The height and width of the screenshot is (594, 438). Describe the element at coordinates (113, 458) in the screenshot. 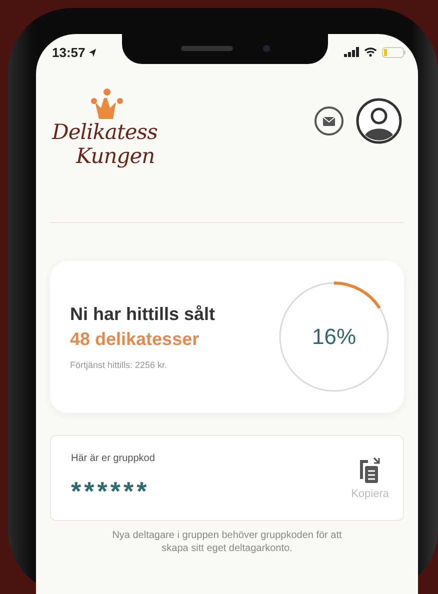

I see `group-code-label: Här är er gruppkod` at that location.